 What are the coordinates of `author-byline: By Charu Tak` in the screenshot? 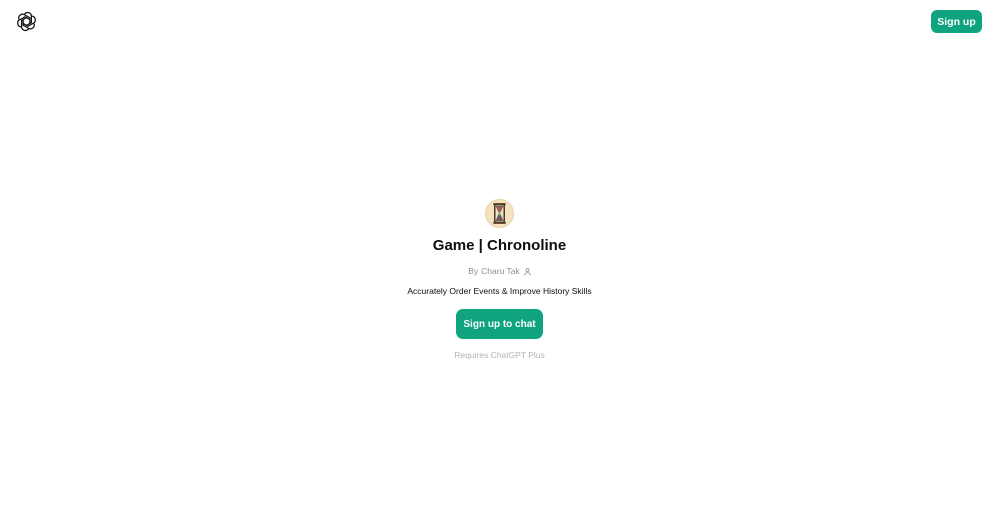 It's located at (499, 271).